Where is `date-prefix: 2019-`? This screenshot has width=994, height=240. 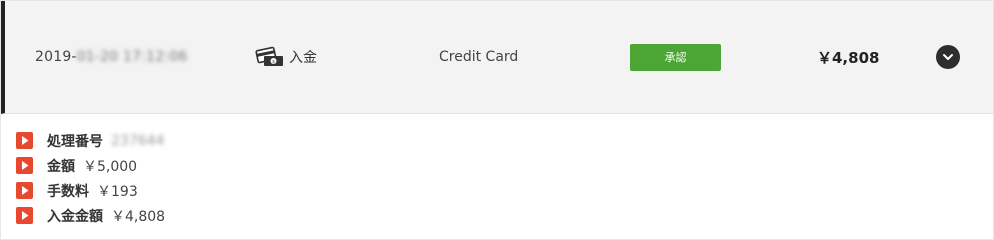
date-prefix: 2019- is located at coordinates (56, 57).